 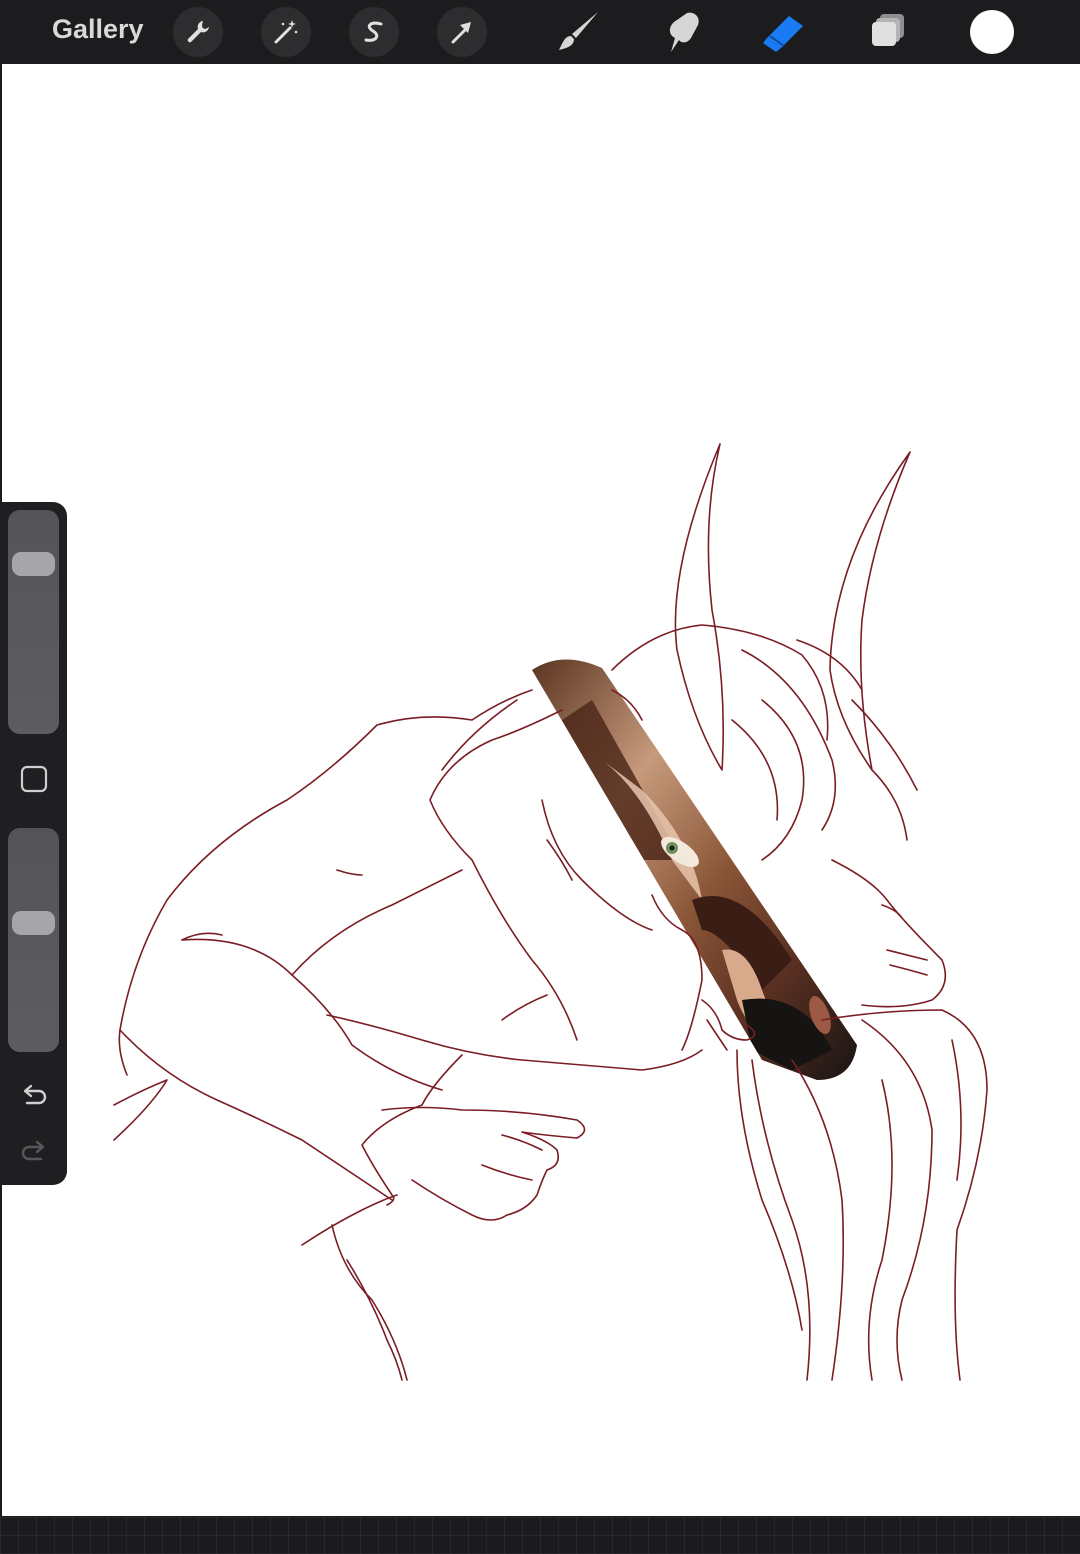 I want to click on modify-button, so click(x=34, y=779).